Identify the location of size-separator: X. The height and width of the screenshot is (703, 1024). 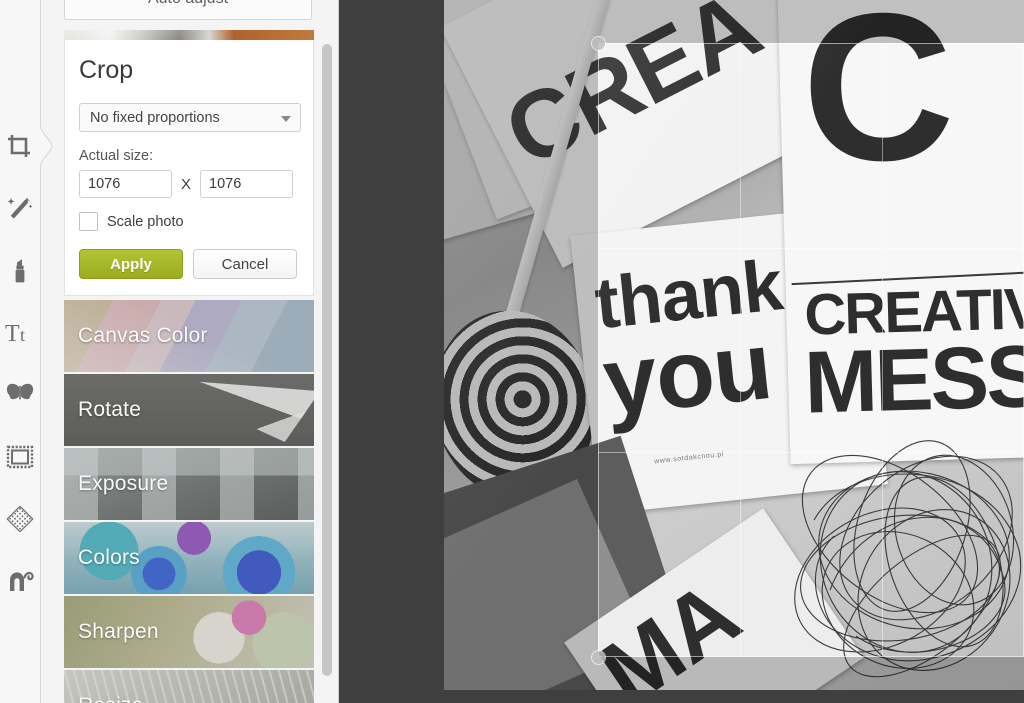
(185, 184).